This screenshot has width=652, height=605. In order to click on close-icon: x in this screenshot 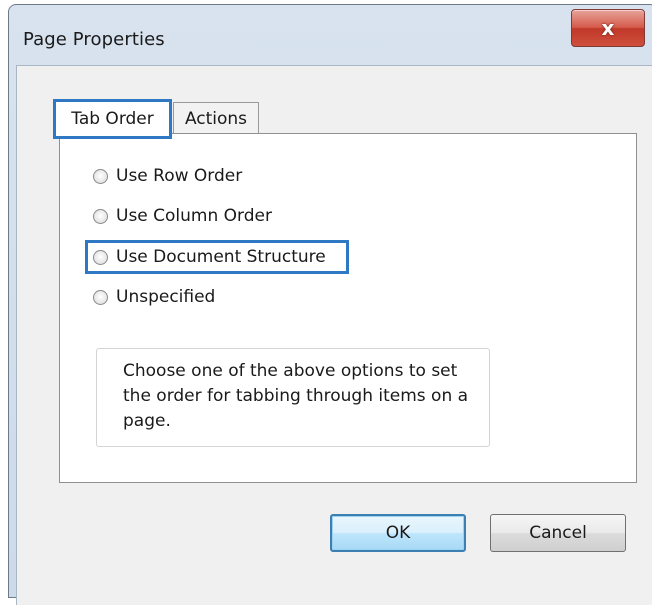, I will do `click(608, 28)`.